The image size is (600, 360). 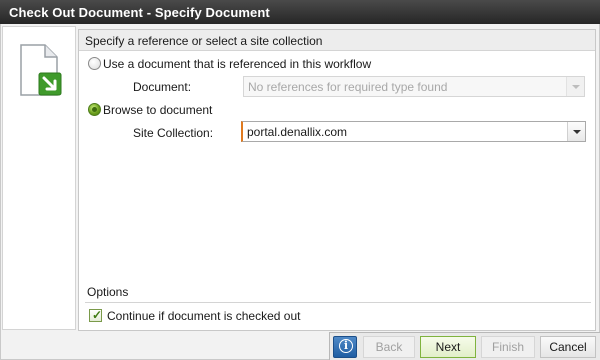 What do you see at coordinates (389, 347) in the screenshot?
I see `back-button: Back` at bounding box center [389, 347].